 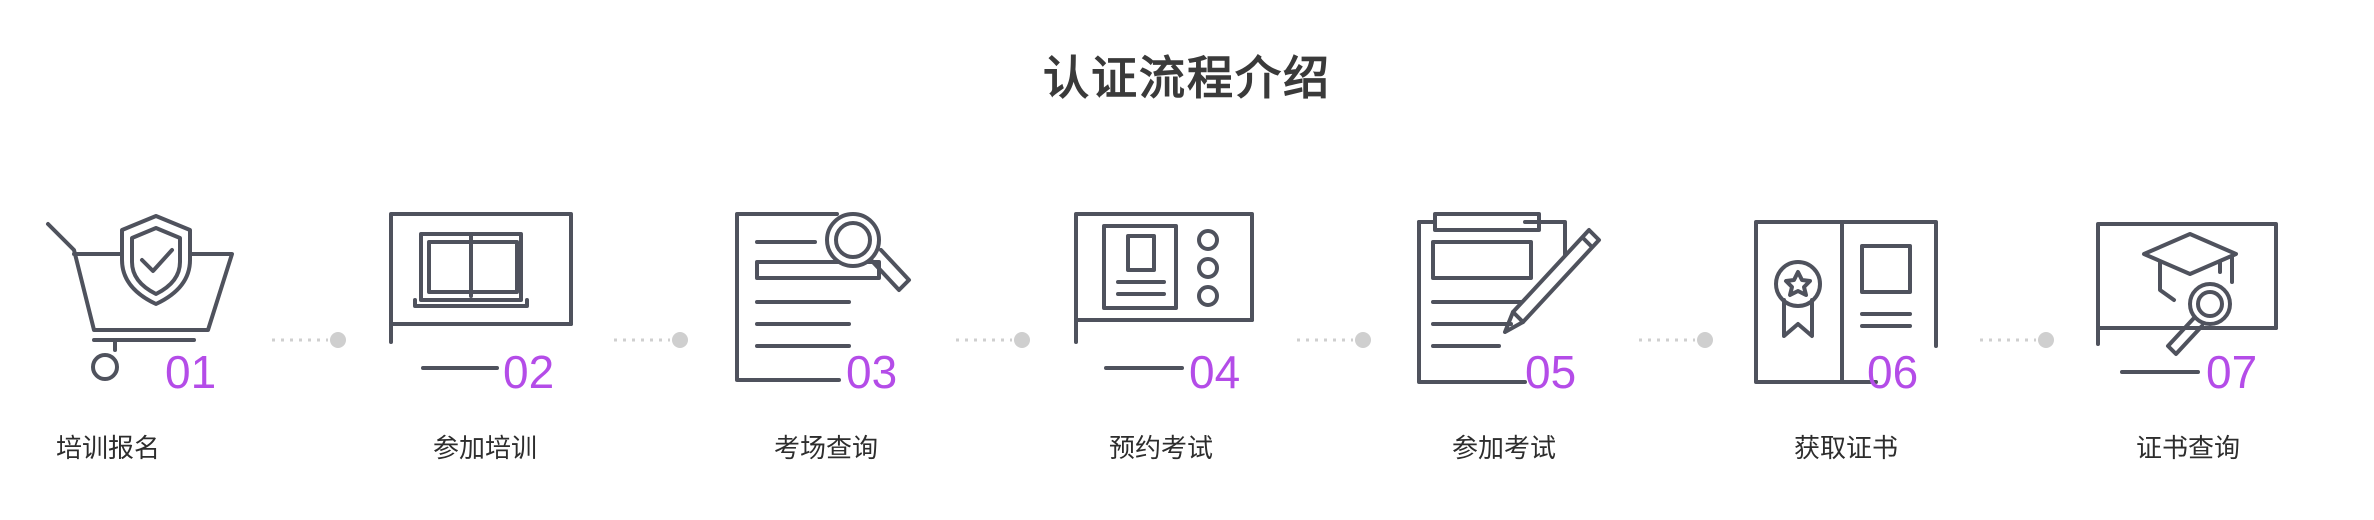 What do you see at coordinates (872, 372) in the screenshot?
I see `step-number: 03` at bounding box center [872, 372].